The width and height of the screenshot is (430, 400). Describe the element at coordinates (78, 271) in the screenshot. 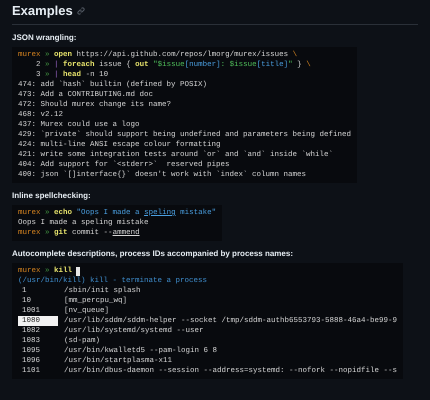

I see `text-cursor` at that location.